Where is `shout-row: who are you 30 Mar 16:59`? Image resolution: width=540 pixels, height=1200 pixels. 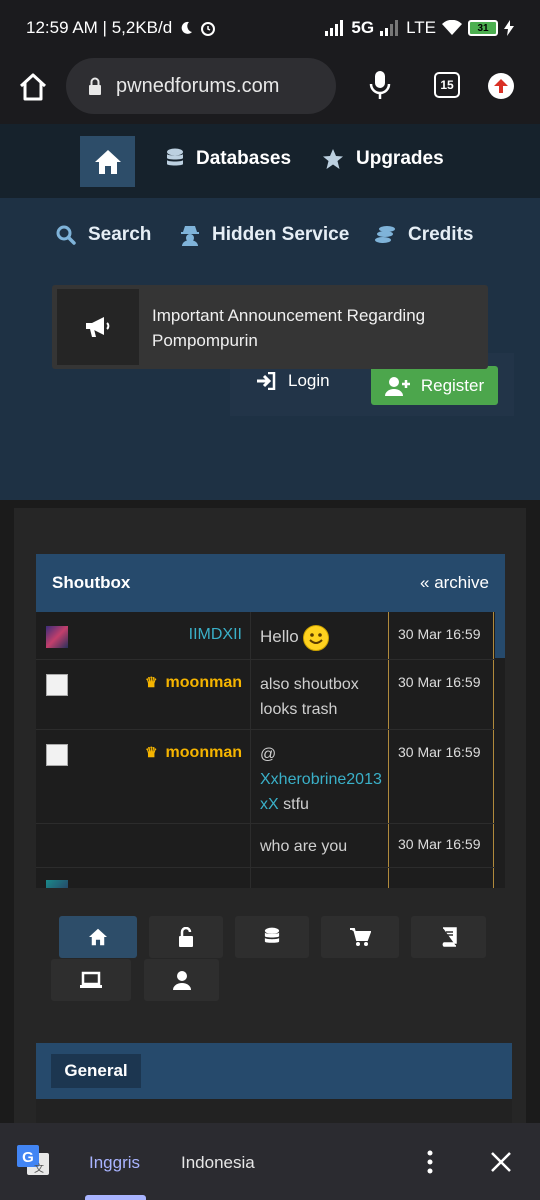
shout-row: who are you 30 Mar 16:59 is located at coordinates (265, 846).